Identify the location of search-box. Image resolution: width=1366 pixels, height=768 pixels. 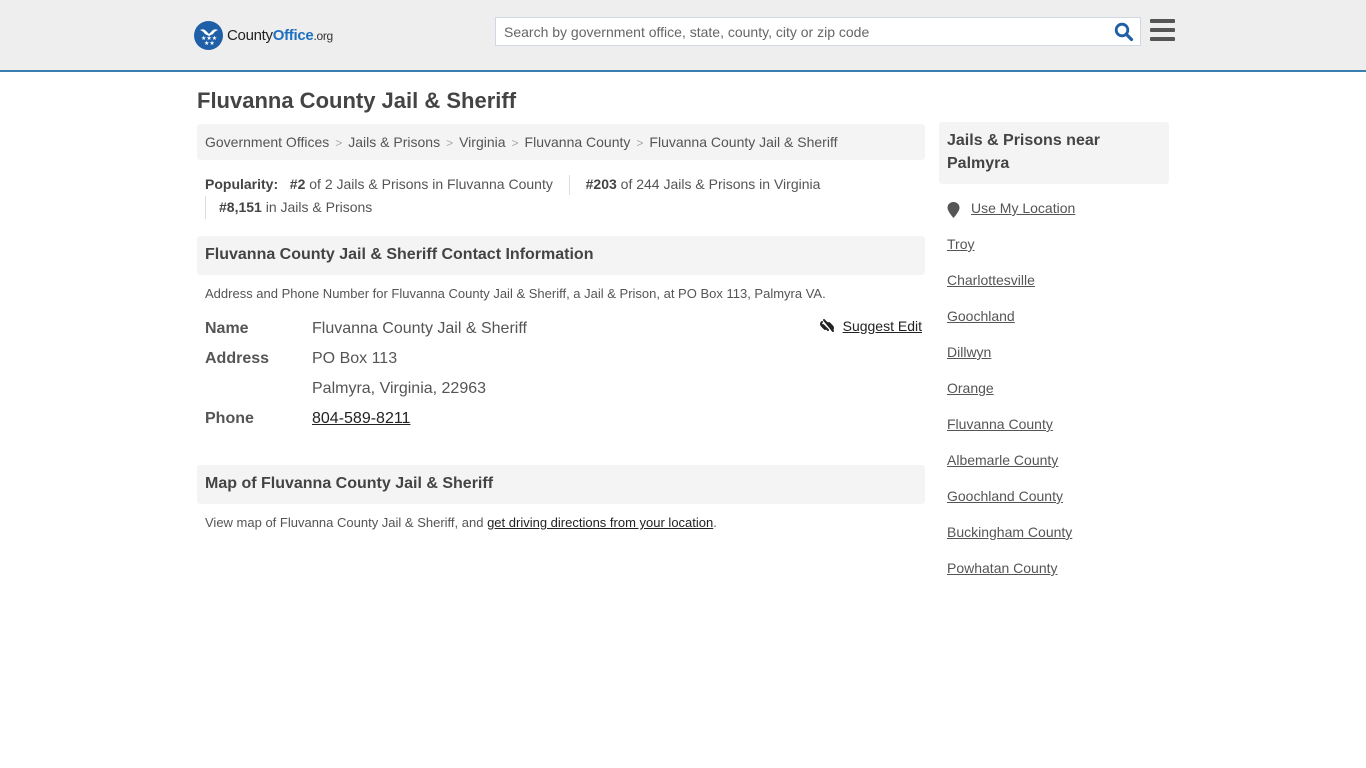
(818, 31).